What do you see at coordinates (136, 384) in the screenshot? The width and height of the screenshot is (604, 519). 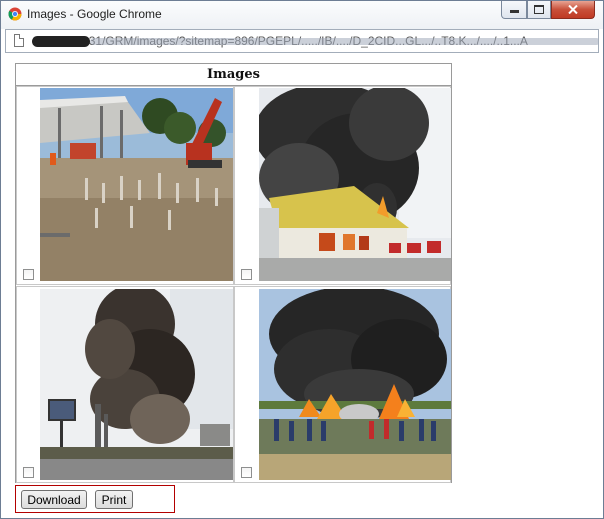 I see `industrial-smoke-photo` at bounding box center [136, 384].